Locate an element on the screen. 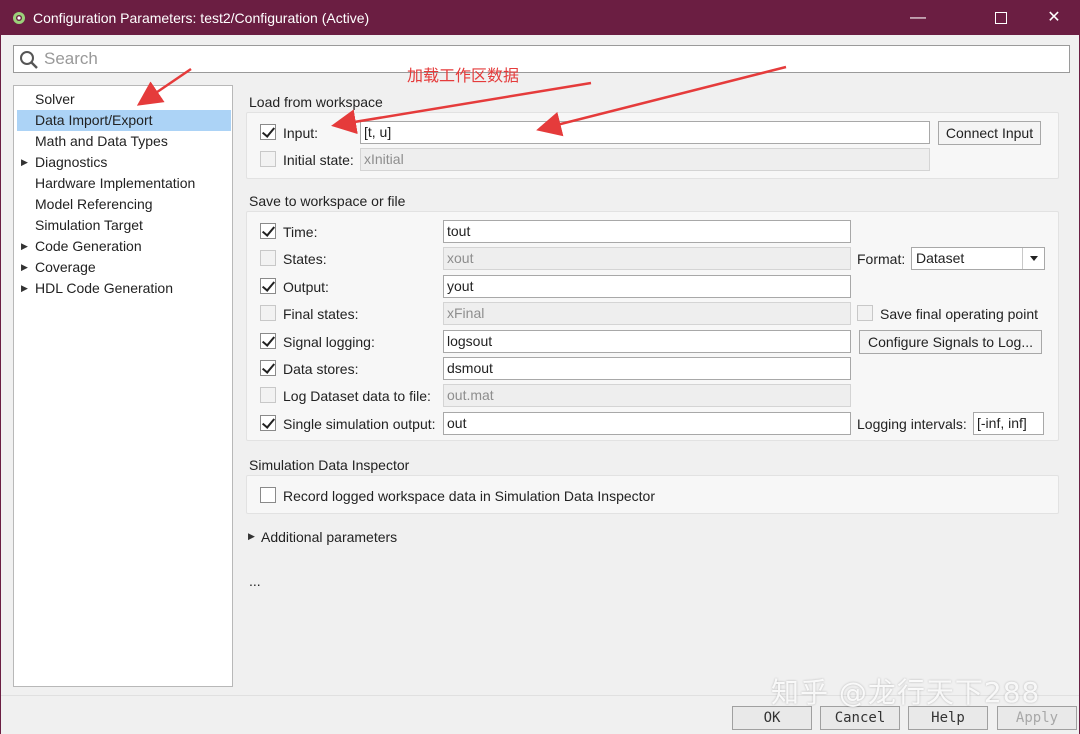  final-states-field: xFinal is located at coordinates (647, 313).